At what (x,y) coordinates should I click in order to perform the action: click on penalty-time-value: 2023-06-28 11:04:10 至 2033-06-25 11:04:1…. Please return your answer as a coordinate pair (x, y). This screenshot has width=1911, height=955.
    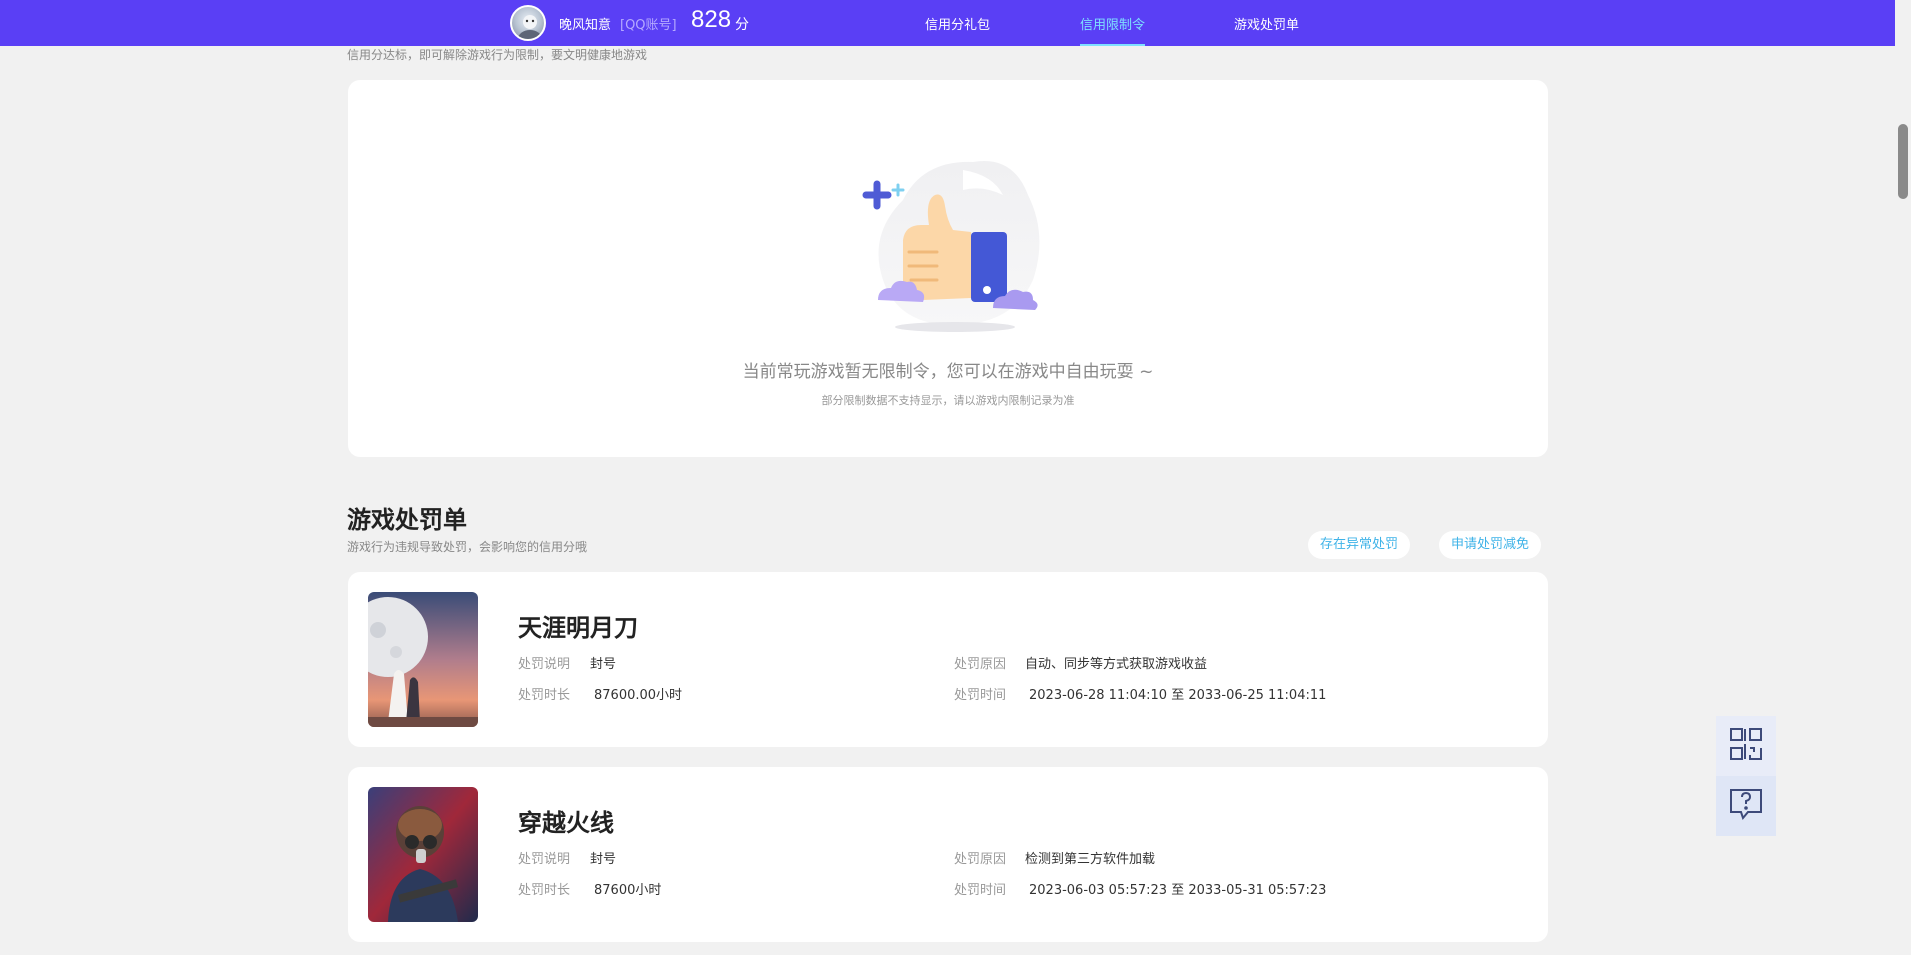
    Looking at the image, I should click on (1178, 695).